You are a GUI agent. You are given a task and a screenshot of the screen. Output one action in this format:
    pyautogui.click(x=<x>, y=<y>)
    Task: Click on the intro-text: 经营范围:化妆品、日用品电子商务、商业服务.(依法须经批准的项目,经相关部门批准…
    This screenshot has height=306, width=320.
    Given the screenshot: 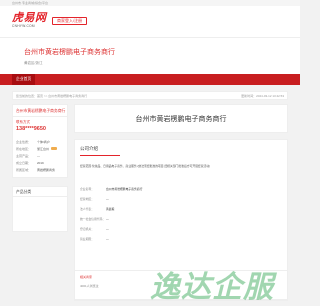 What is the action you would take?
    pyautogui.click(x=145, y=166)
    